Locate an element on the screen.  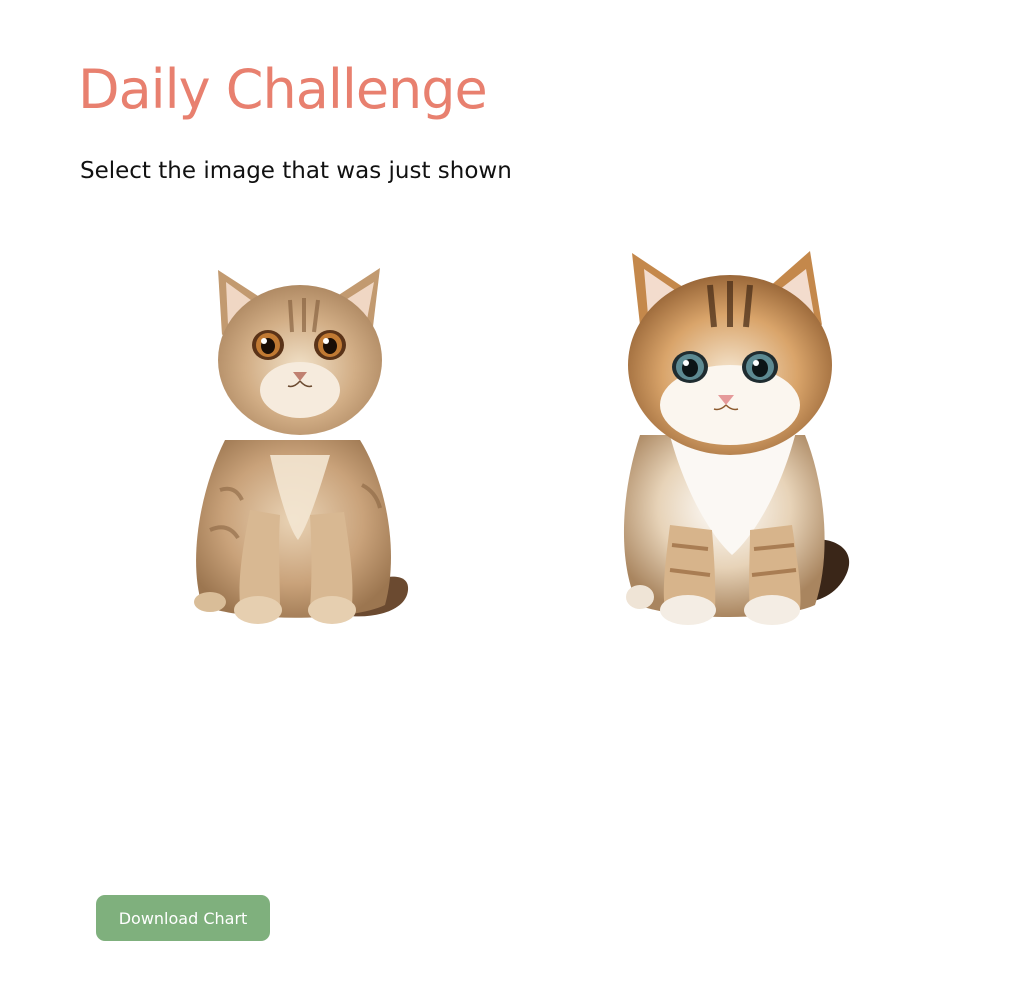
instruction-text: Select the image that was just shown is located at coordinates (296, 171).